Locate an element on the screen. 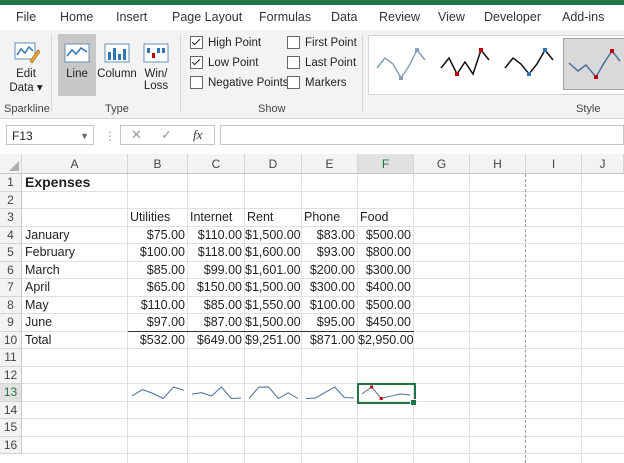 The width and height of the screenshot is (624, 463). data-cell: $1,600.00 is located at coordinates (273, 252).